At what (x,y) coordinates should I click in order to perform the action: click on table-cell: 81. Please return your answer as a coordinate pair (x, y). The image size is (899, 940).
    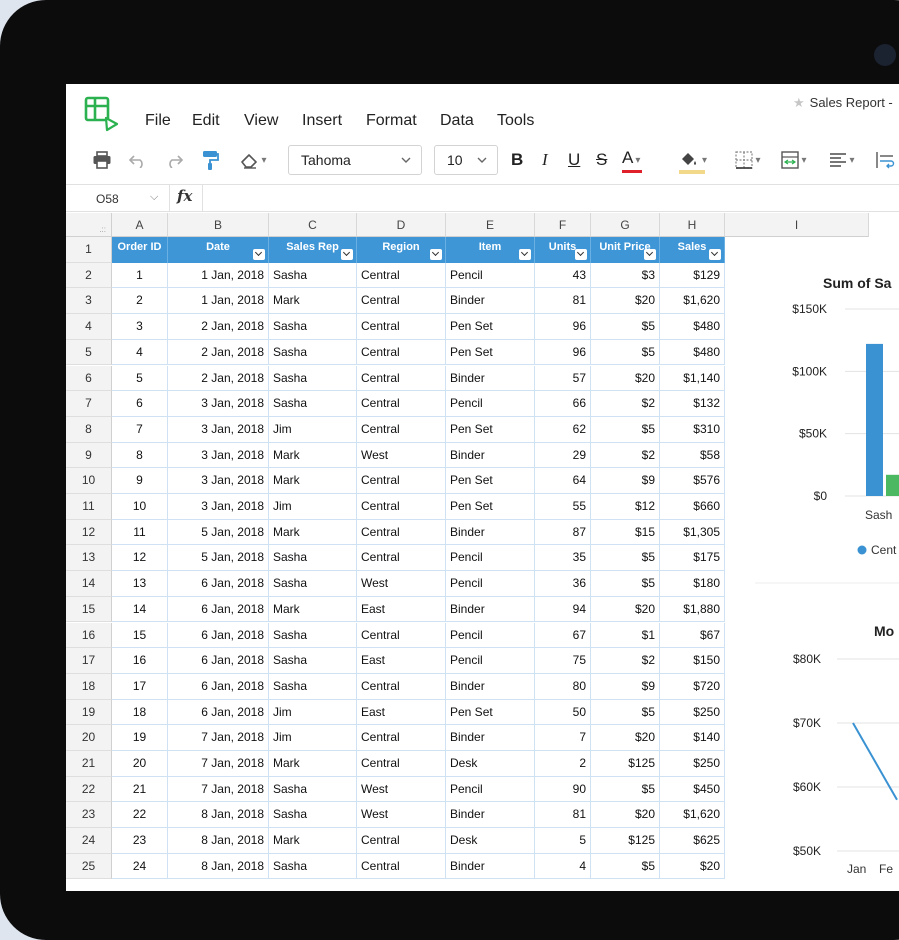
    Looking at the image, I should click on (563, 815).